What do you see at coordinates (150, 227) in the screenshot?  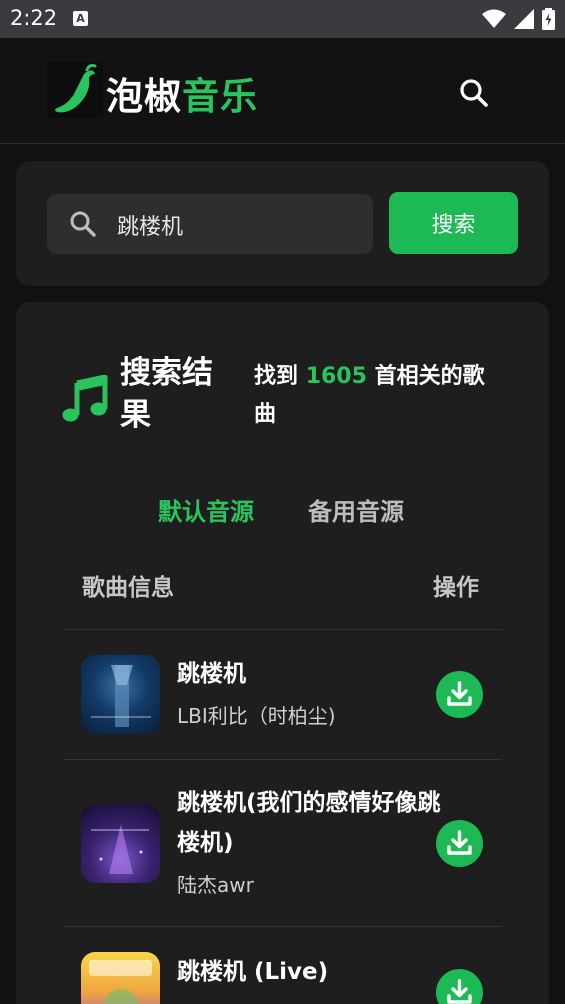 I see `search-input-value: 跳楼机` at bounding box center [150, 227].